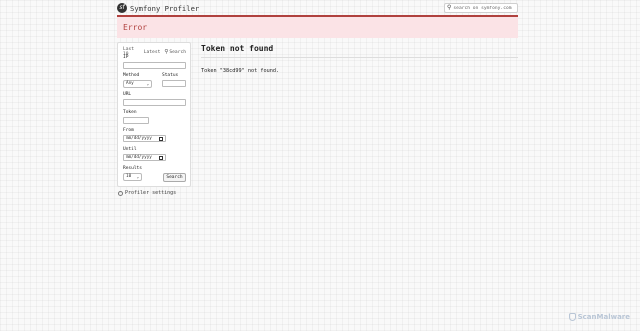  What do you see at coordinates (166, 52) in the screenshot?
I see `magnifier-icon: ⚲` at bounding box center [166, 52].